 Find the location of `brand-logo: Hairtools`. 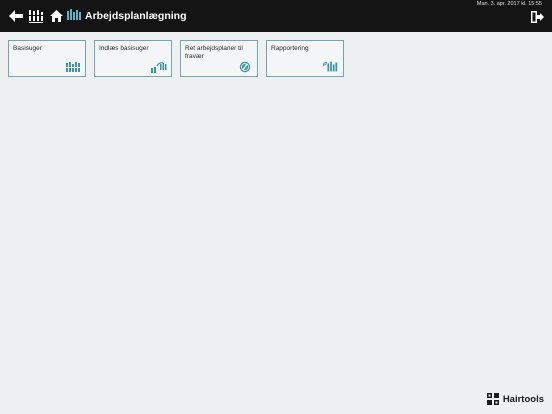

brand-logo: Hairtools is located at coordinates (515, 399).